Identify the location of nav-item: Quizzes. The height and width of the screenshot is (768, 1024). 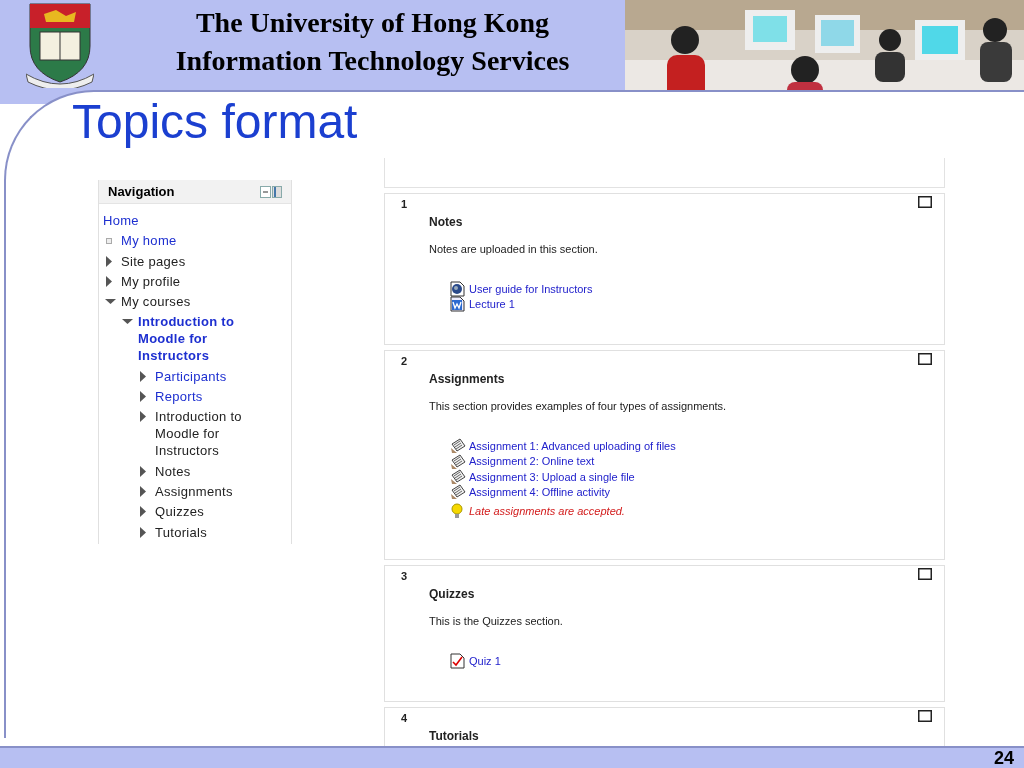
(180, 512).